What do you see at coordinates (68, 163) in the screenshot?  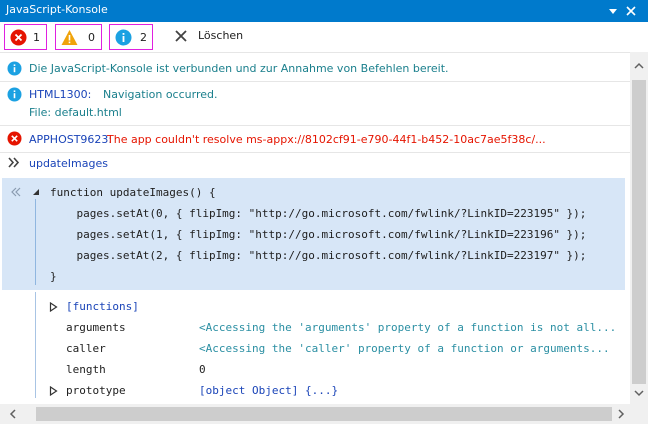 I see `command-text: updateImages` at bounding box center [68, 163].